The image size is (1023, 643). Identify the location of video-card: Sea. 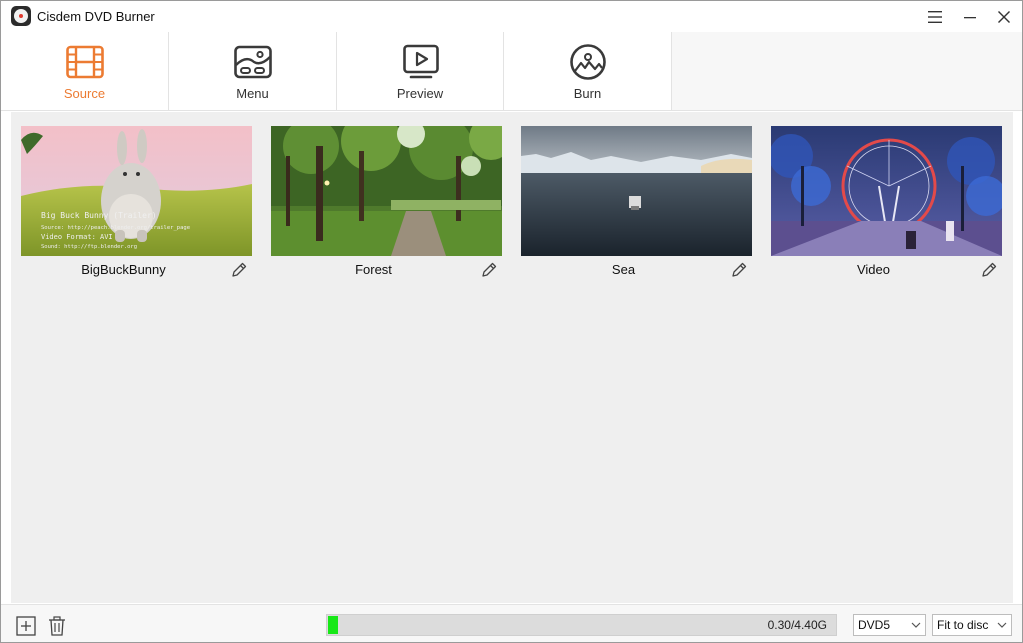
(636, 203).